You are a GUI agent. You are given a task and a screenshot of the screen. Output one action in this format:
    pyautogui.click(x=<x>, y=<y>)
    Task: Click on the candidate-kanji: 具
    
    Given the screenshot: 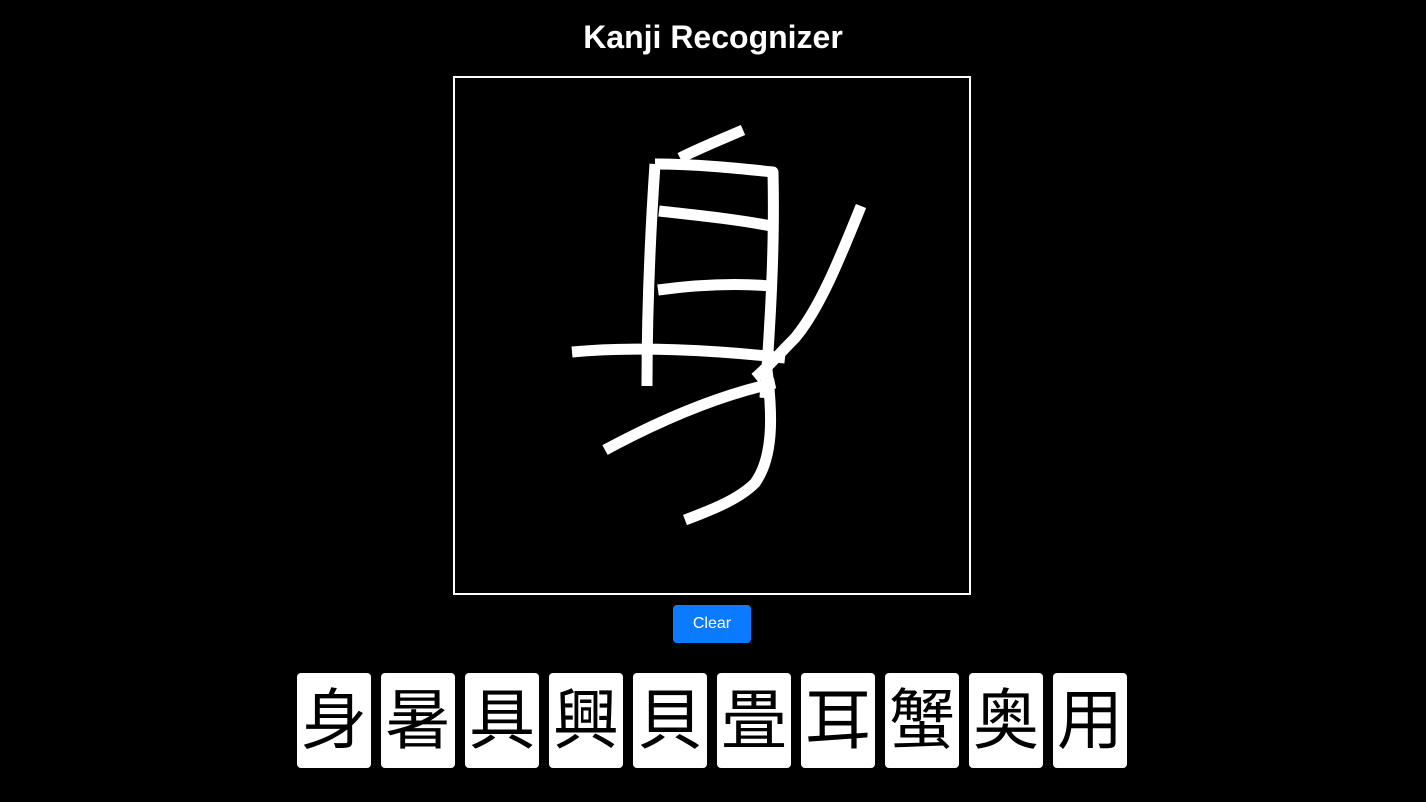 What is the action you would take?
    pyautogui.click(x=502, y=720)
    